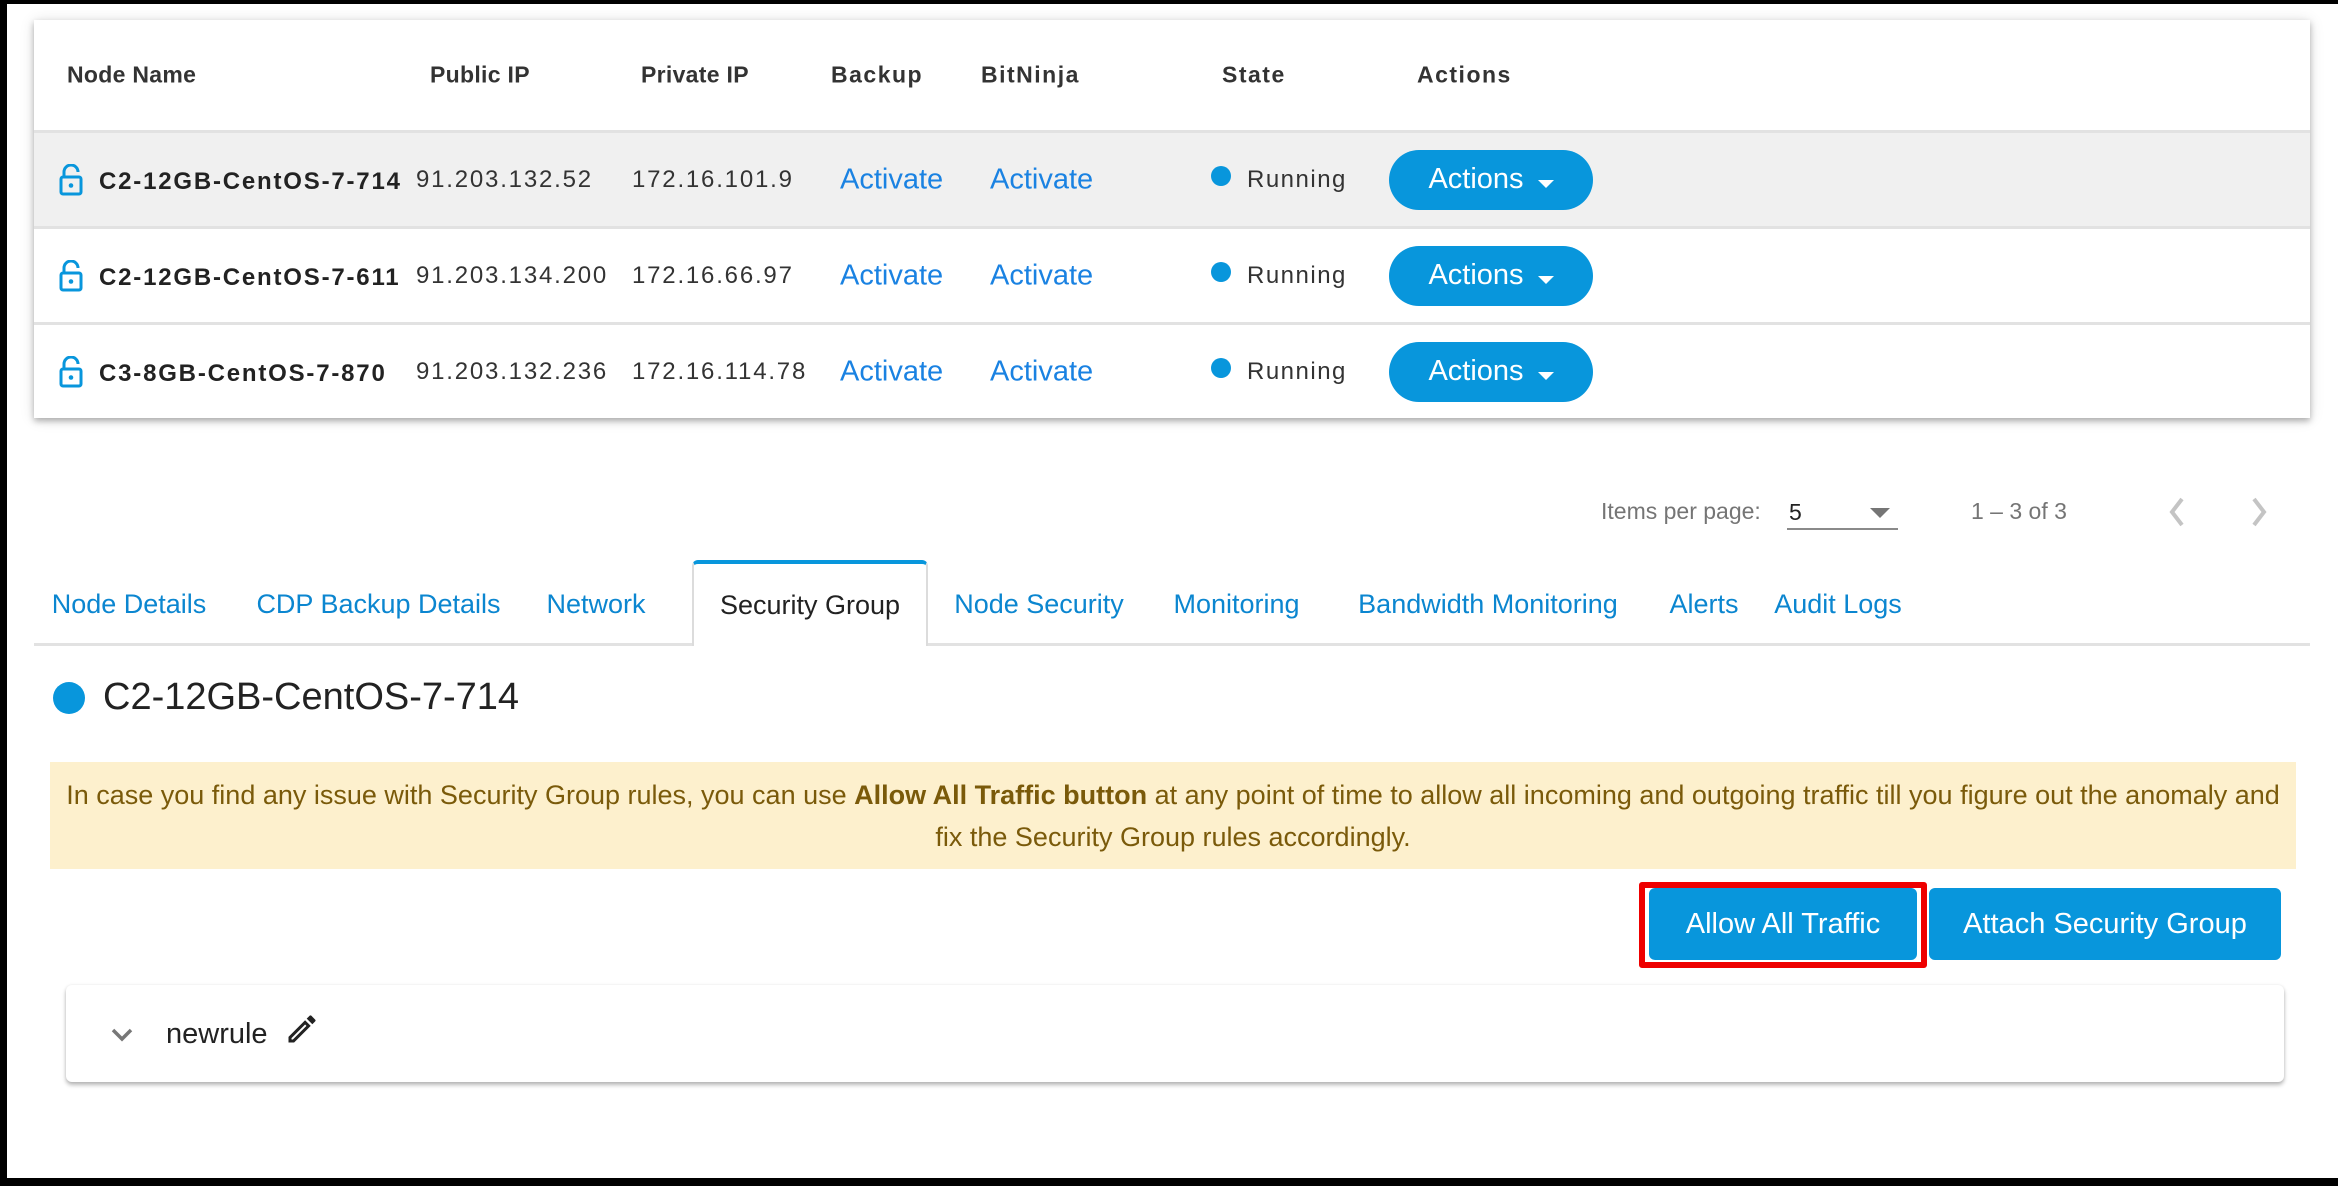 The height and width of the screenshot is (1186, 2338). I want to click on header-actions: Actions, so click(1464, 74).